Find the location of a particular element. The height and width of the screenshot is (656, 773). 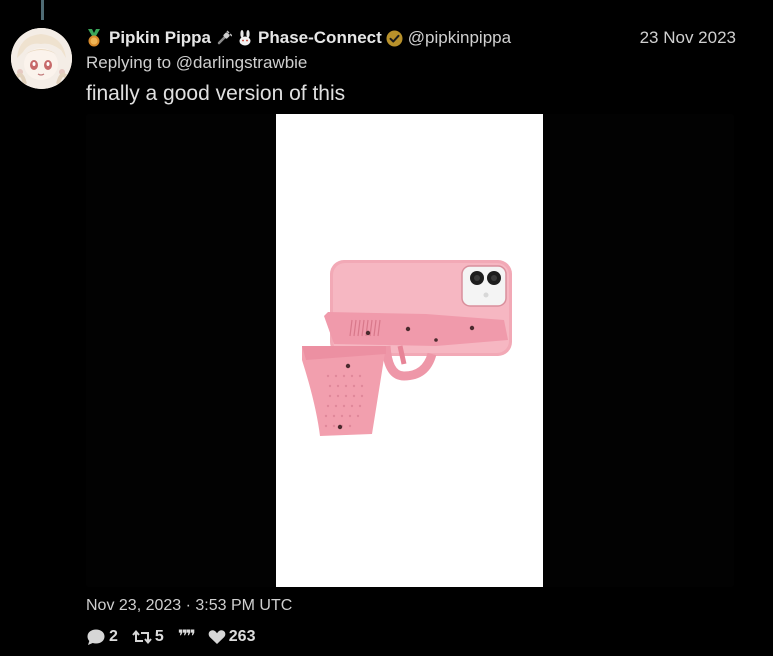

avatar is located at coordinates (41, 58).